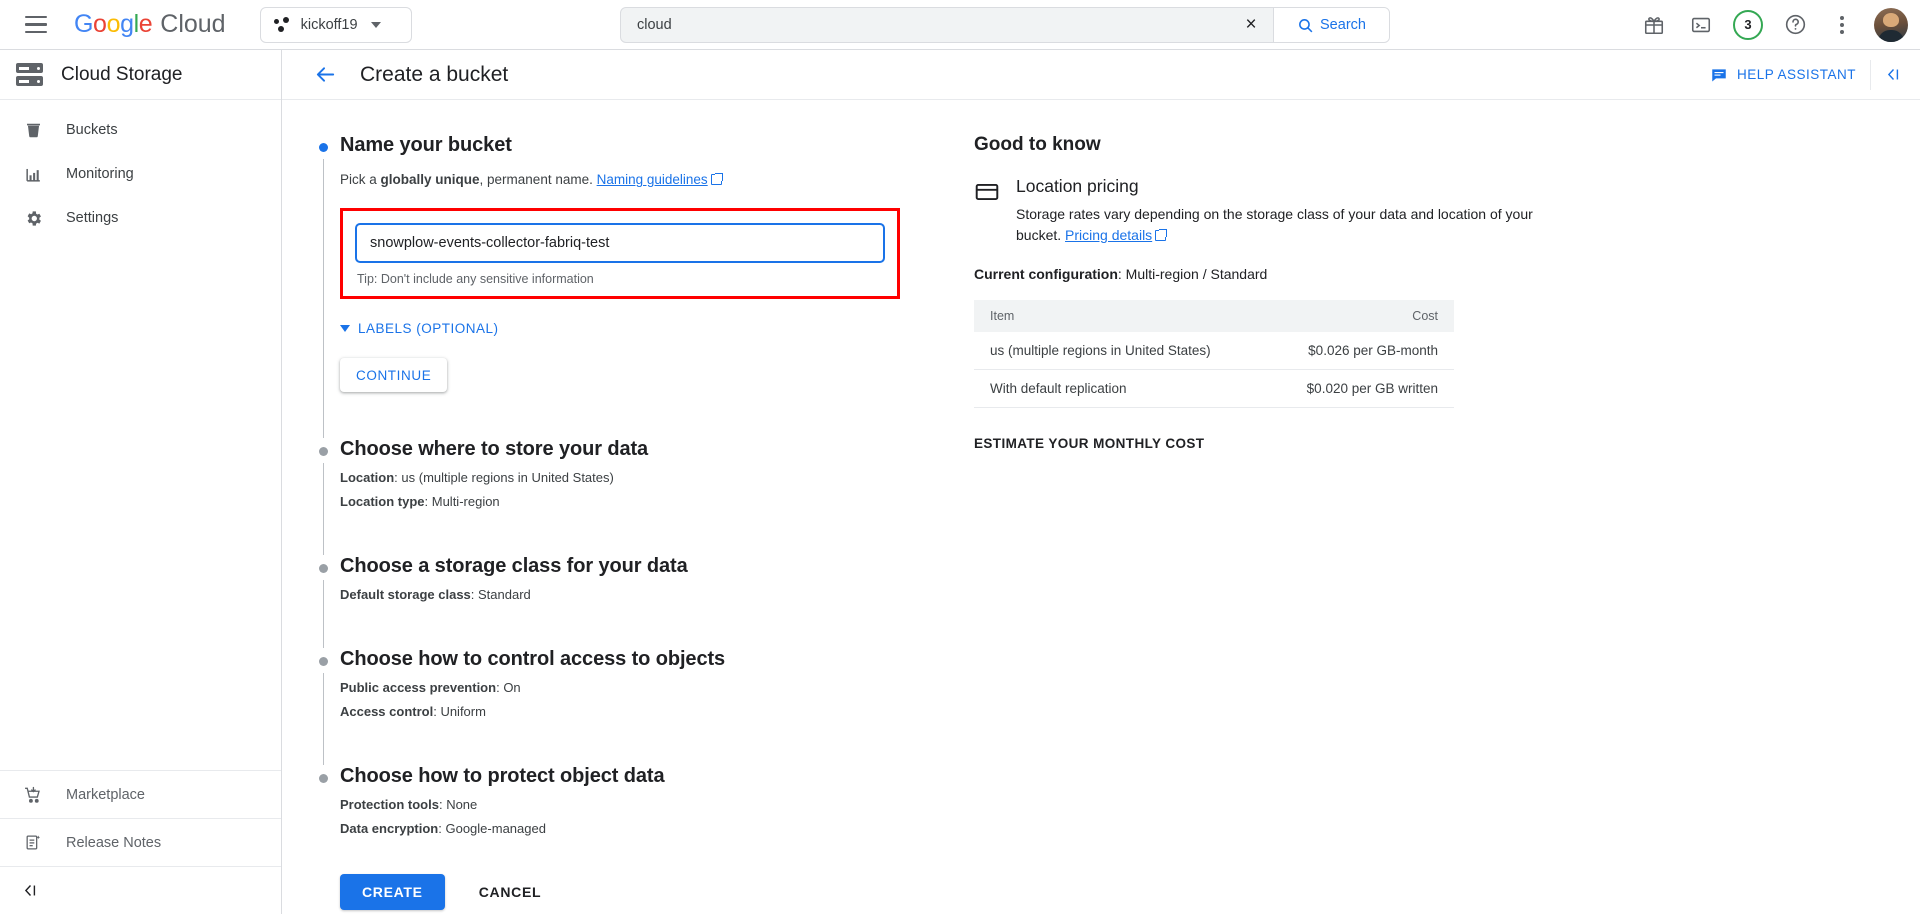 This screenshot has height=914, width=1920. Describe the element at coordinates (1719, 75) in the screenshot. I see `chat-bubble-icon` at that location.